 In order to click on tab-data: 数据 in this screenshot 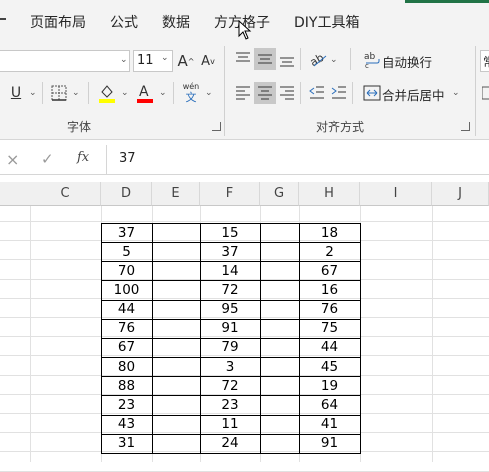, I will do `click(176, 22)`.